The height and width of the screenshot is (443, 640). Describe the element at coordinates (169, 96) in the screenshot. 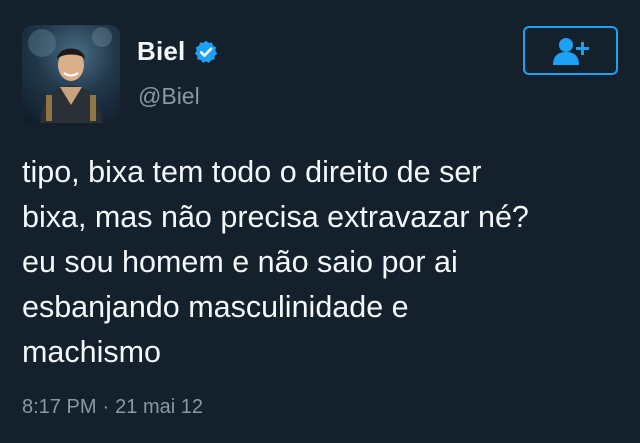

I see `author-handle: @Biel` at that location.